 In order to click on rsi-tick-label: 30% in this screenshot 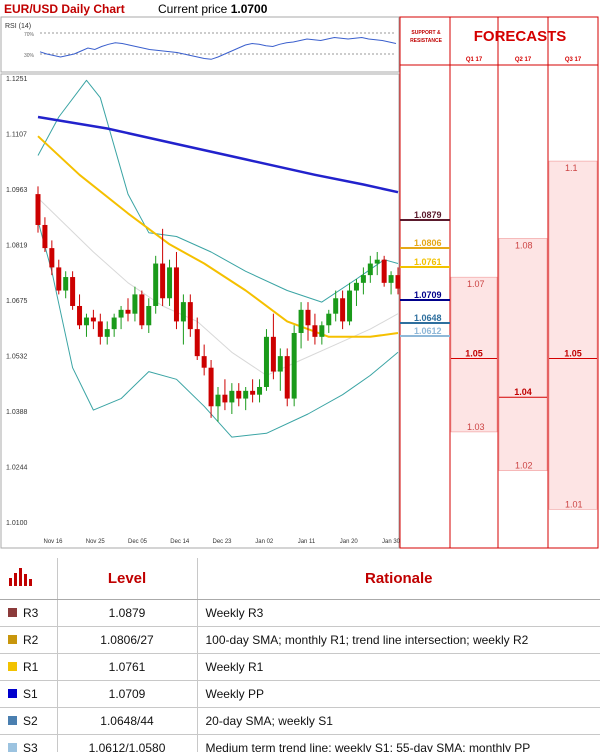, I will do `click(29, 56)`.